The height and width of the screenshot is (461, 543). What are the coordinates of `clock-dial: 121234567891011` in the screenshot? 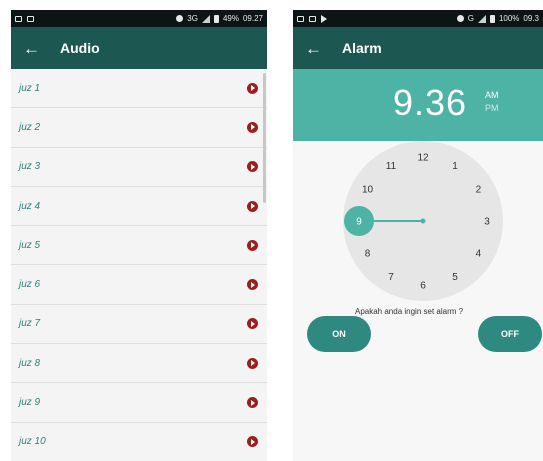 It's located at (423, 221).